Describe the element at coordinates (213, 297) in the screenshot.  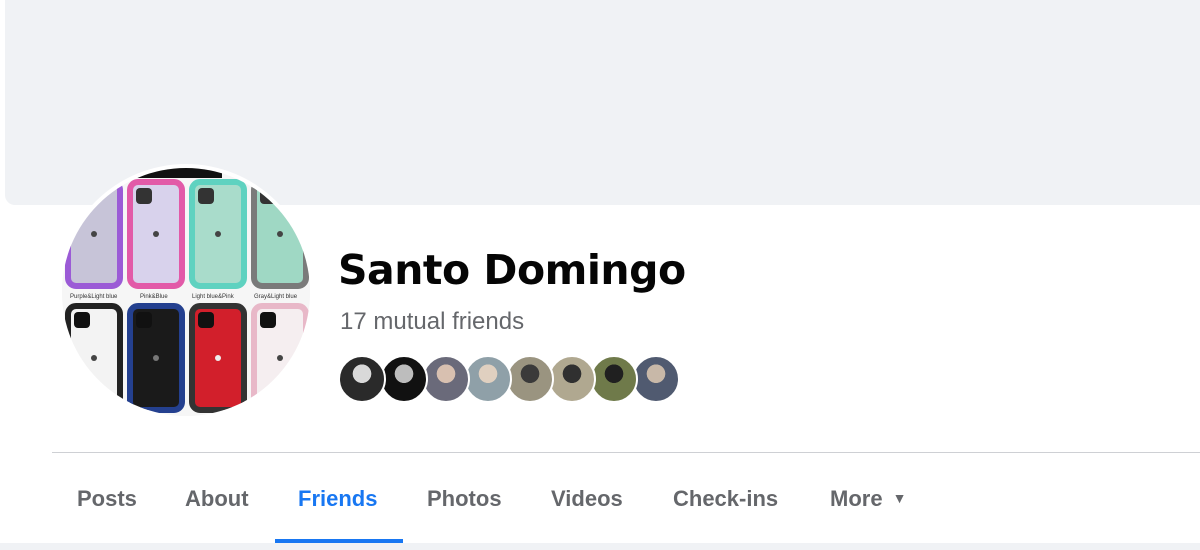
I see `avatar-label-3: Light blue&Pink` at that location.